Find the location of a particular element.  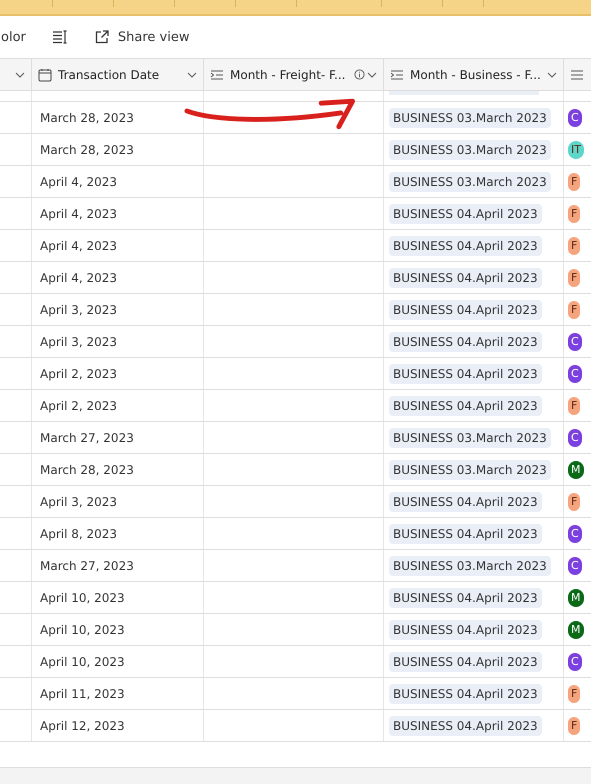

date-cell: April 11, 2023 is located at coordinates (118, 693).